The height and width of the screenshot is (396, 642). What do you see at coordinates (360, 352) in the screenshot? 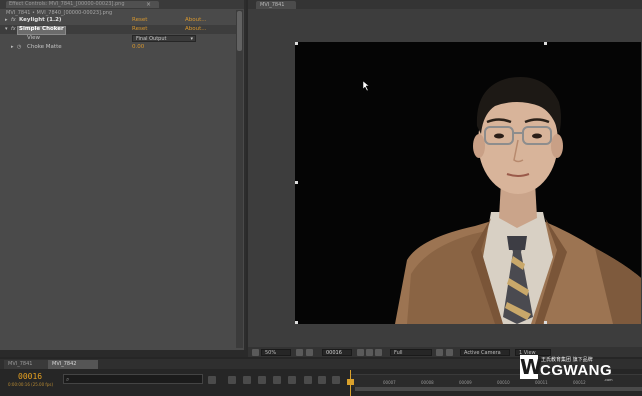
I see `snapshot-icon` at bounding box center [360, 352].